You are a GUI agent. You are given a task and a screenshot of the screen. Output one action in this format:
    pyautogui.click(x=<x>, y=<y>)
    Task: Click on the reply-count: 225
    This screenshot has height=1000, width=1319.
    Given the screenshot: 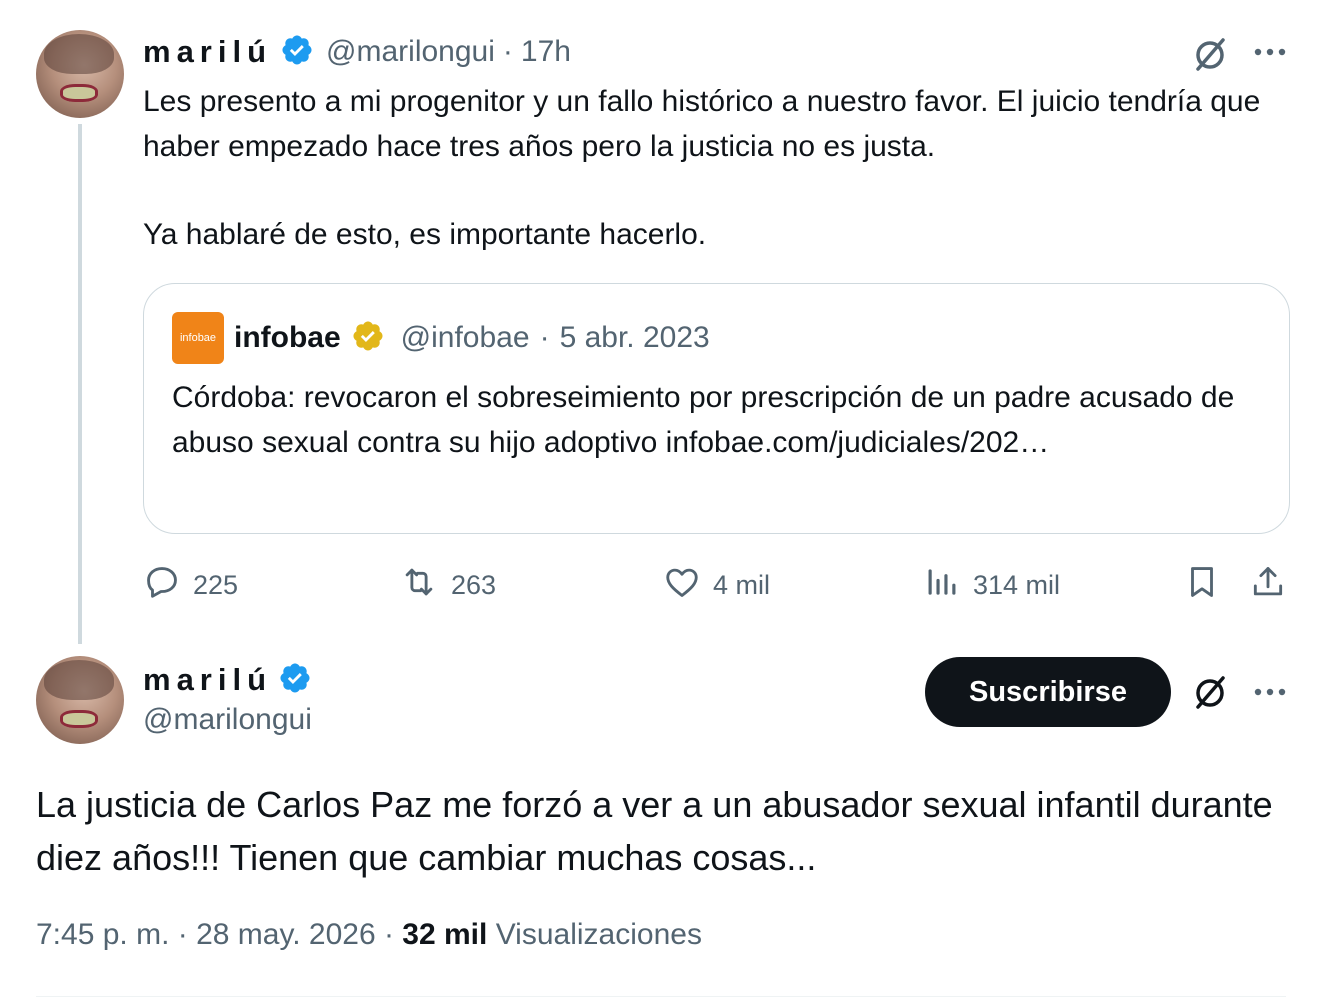 What is the action you would take?
    pyautogui.click(x=216, y=584)
    